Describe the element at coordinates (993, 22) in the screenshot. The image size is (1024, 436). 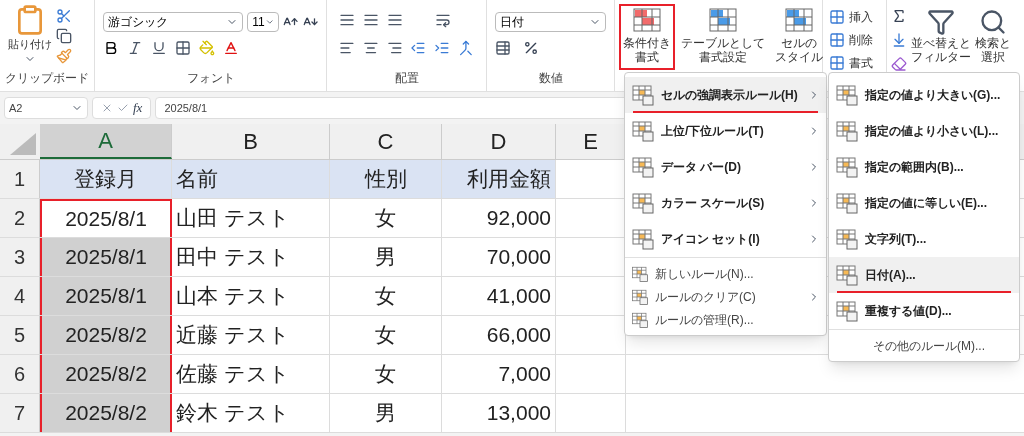
I see `search-icon` at that location.